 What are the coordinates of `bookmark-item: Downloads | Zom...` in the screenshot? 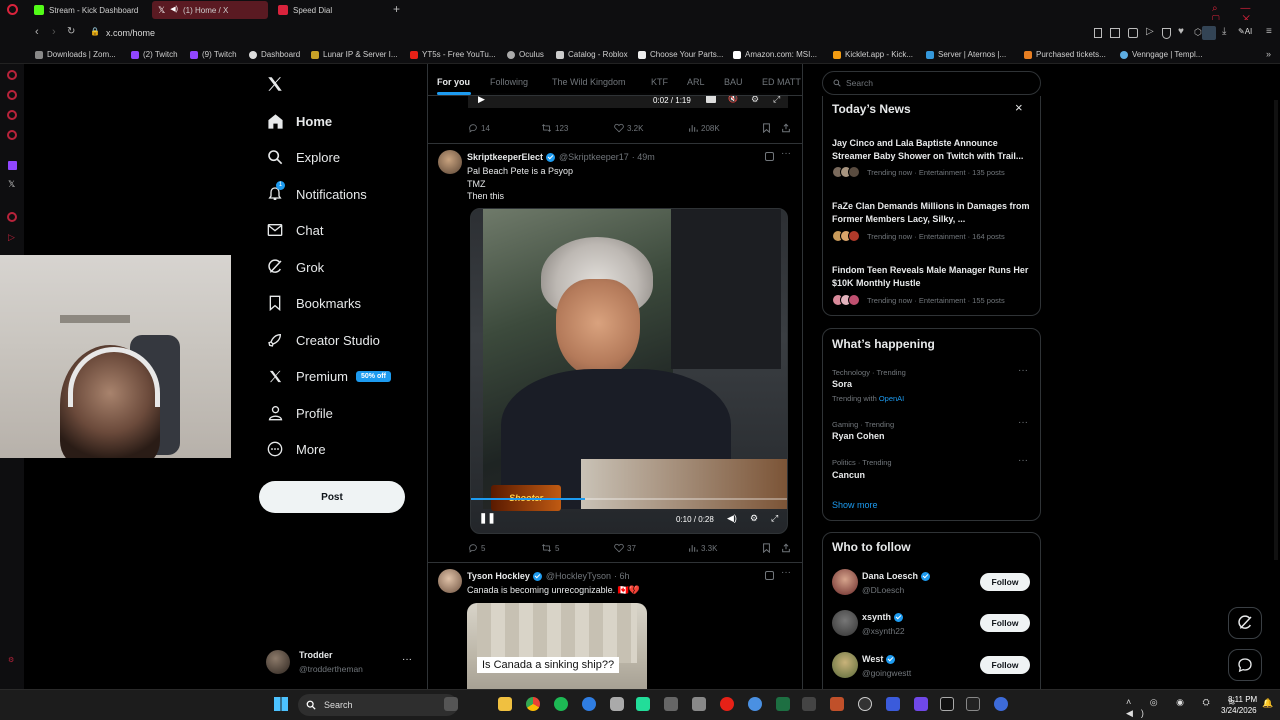 It's located at (75, 54).